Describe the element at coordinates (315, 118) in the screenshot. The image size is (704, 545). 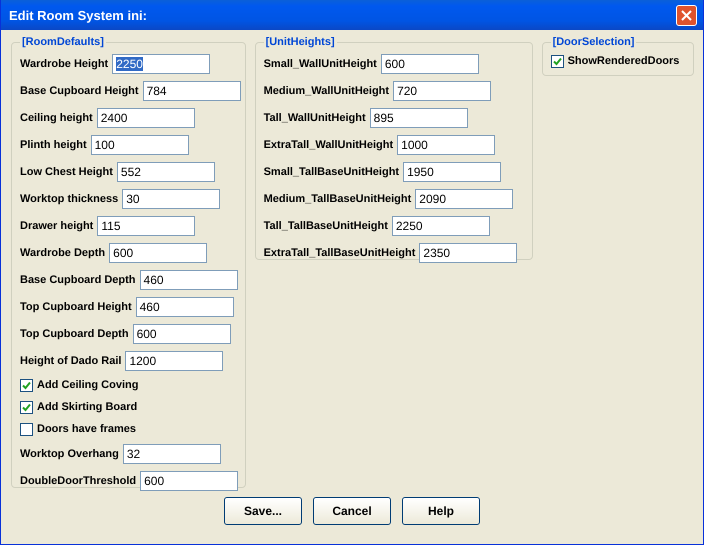
I see `field-label: Tall_WallUnitHeight` at that location.